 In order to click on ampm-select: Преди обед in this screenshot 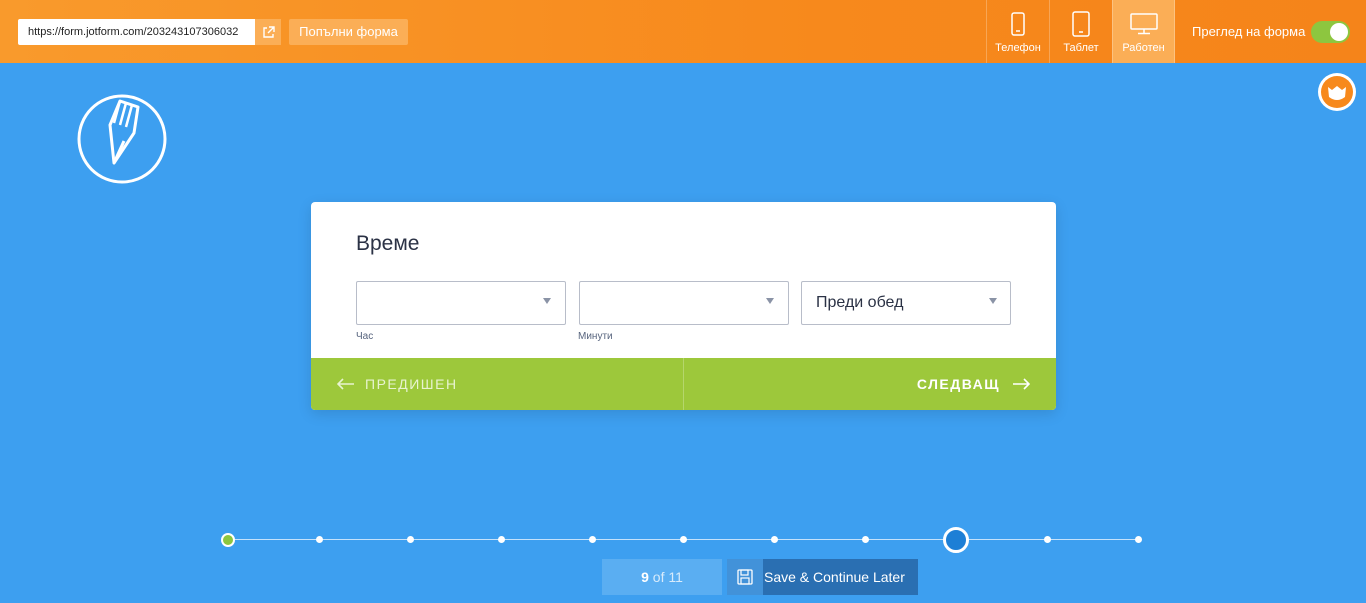, I will do `click(906, 303)`.